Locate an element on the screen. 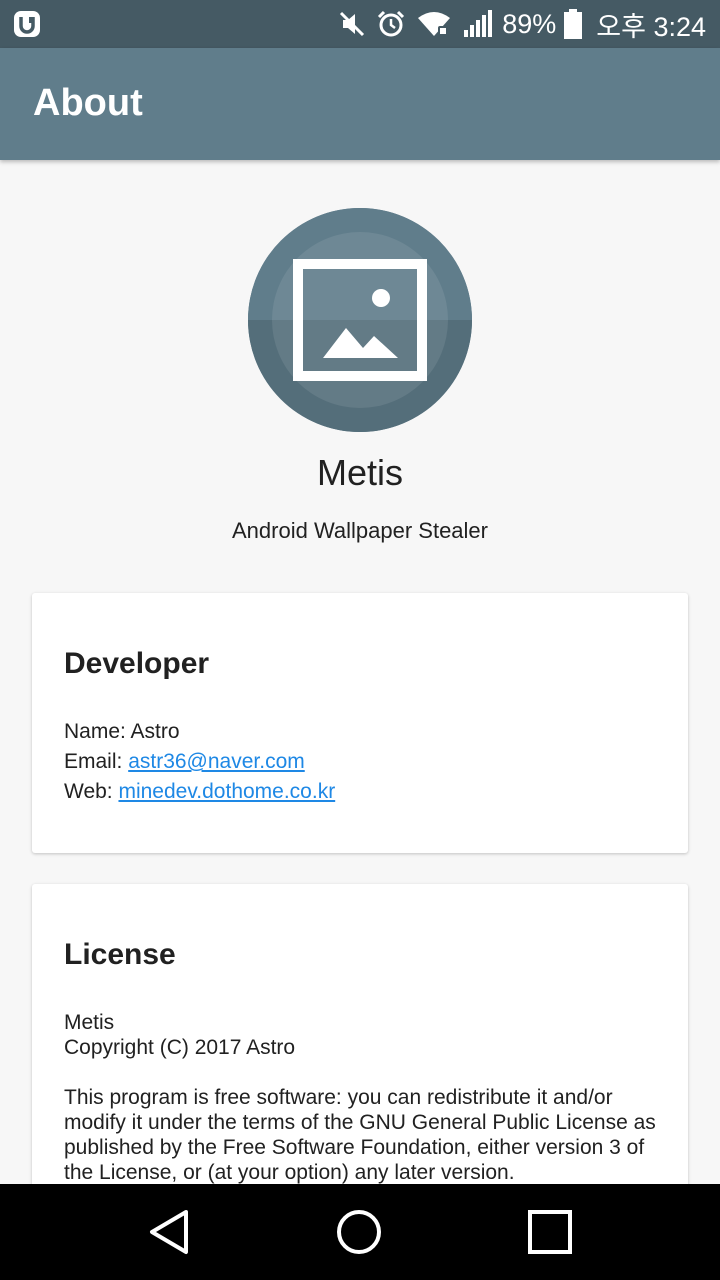 This screenshot has height=1280, width=720. email-link: astr36@naver.com is located at coordinates (216, 761).